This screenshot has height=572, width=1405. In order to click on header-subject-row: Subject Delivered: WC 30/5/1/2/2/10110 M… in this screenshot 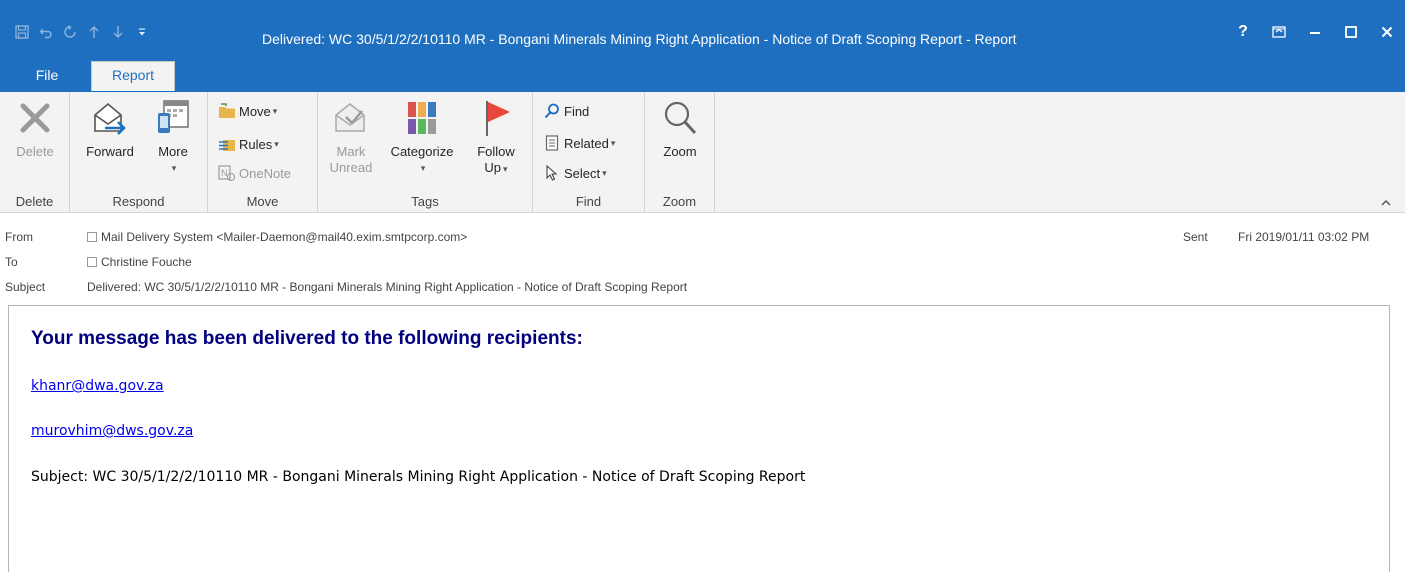, I will do `click(346, 287)`.